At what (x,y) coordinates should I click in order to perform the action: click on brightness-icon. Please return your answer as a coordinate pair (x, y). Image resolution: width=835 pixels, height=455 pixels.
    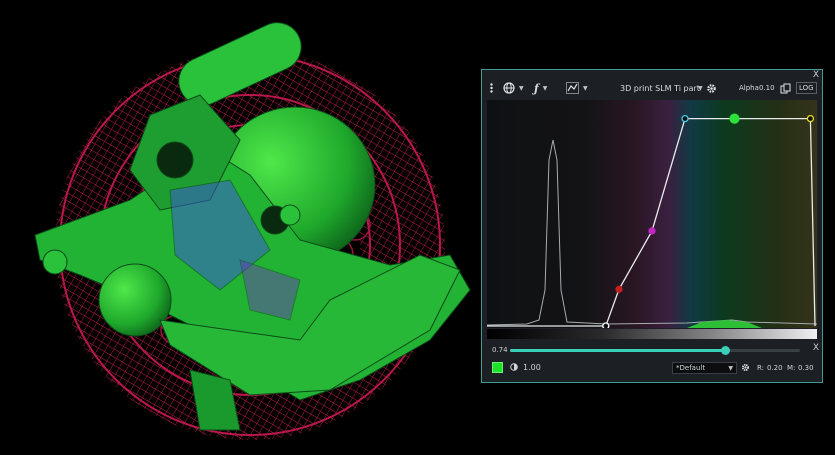
    Looking at the image, I should click on (514, 368).